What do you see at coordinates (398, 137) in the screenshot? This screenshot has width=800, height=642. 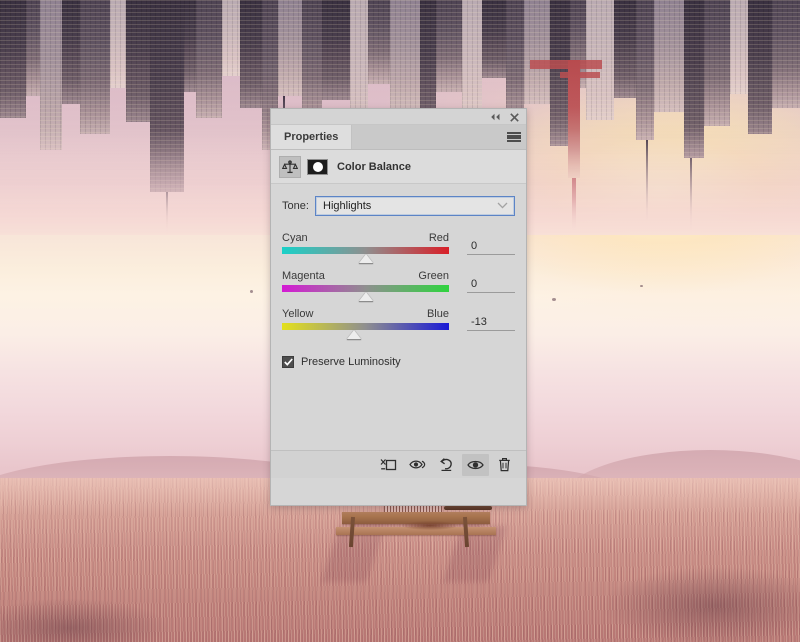 I see `panel-tab-row: Properties` at bounding box center [398, 137].